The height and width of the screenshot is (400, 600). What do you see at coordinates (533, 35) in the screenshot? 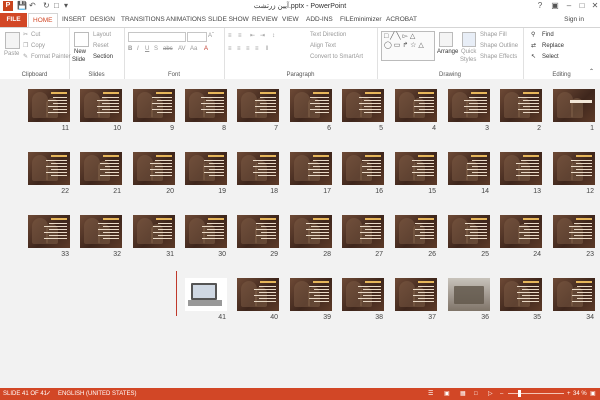
I see `find-icon: ⚲` at bounding box center [533, 35].